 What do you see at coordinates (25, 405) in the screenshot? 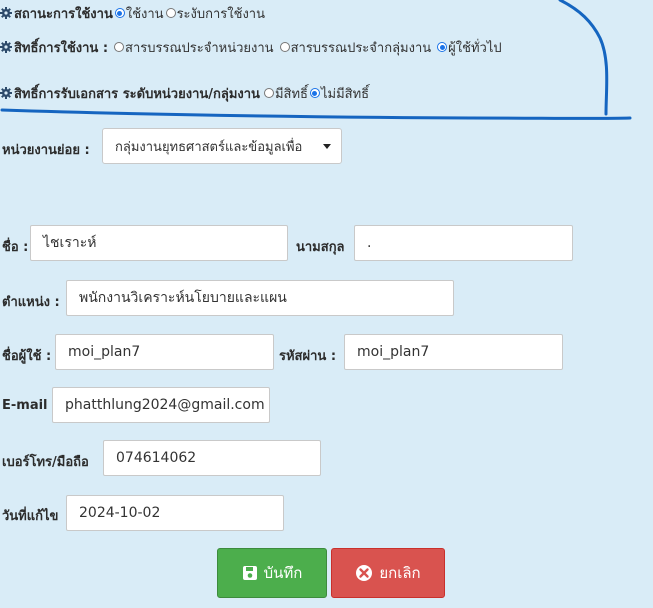
I see `email-label: E-mail` at bounding box center [25, 405].